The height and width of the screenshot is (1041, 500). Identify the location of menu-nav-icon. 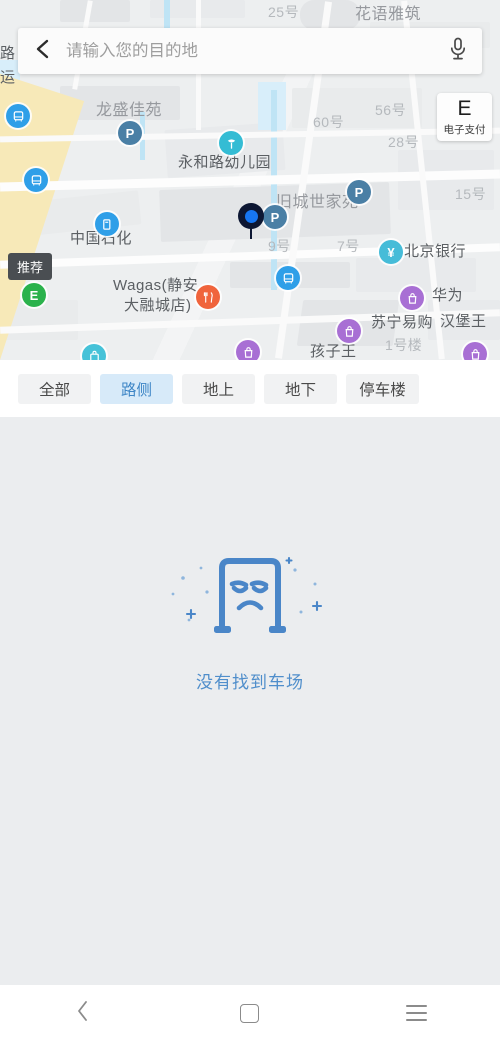
(417, 1013).